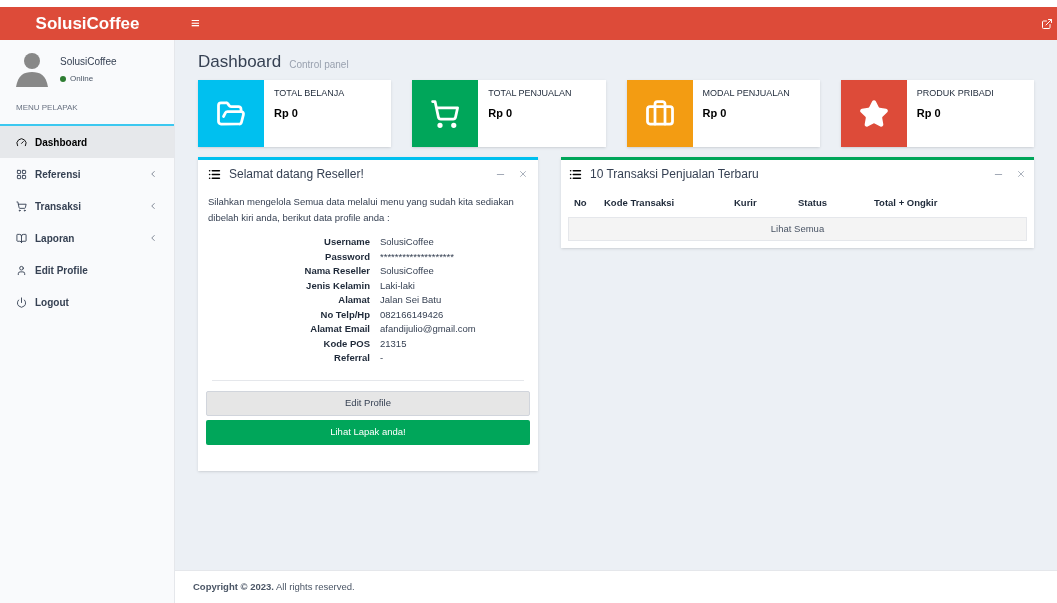  Describe the element at coordinates (347, 256) in the screenshot. I see `field-label: Password` at that location.